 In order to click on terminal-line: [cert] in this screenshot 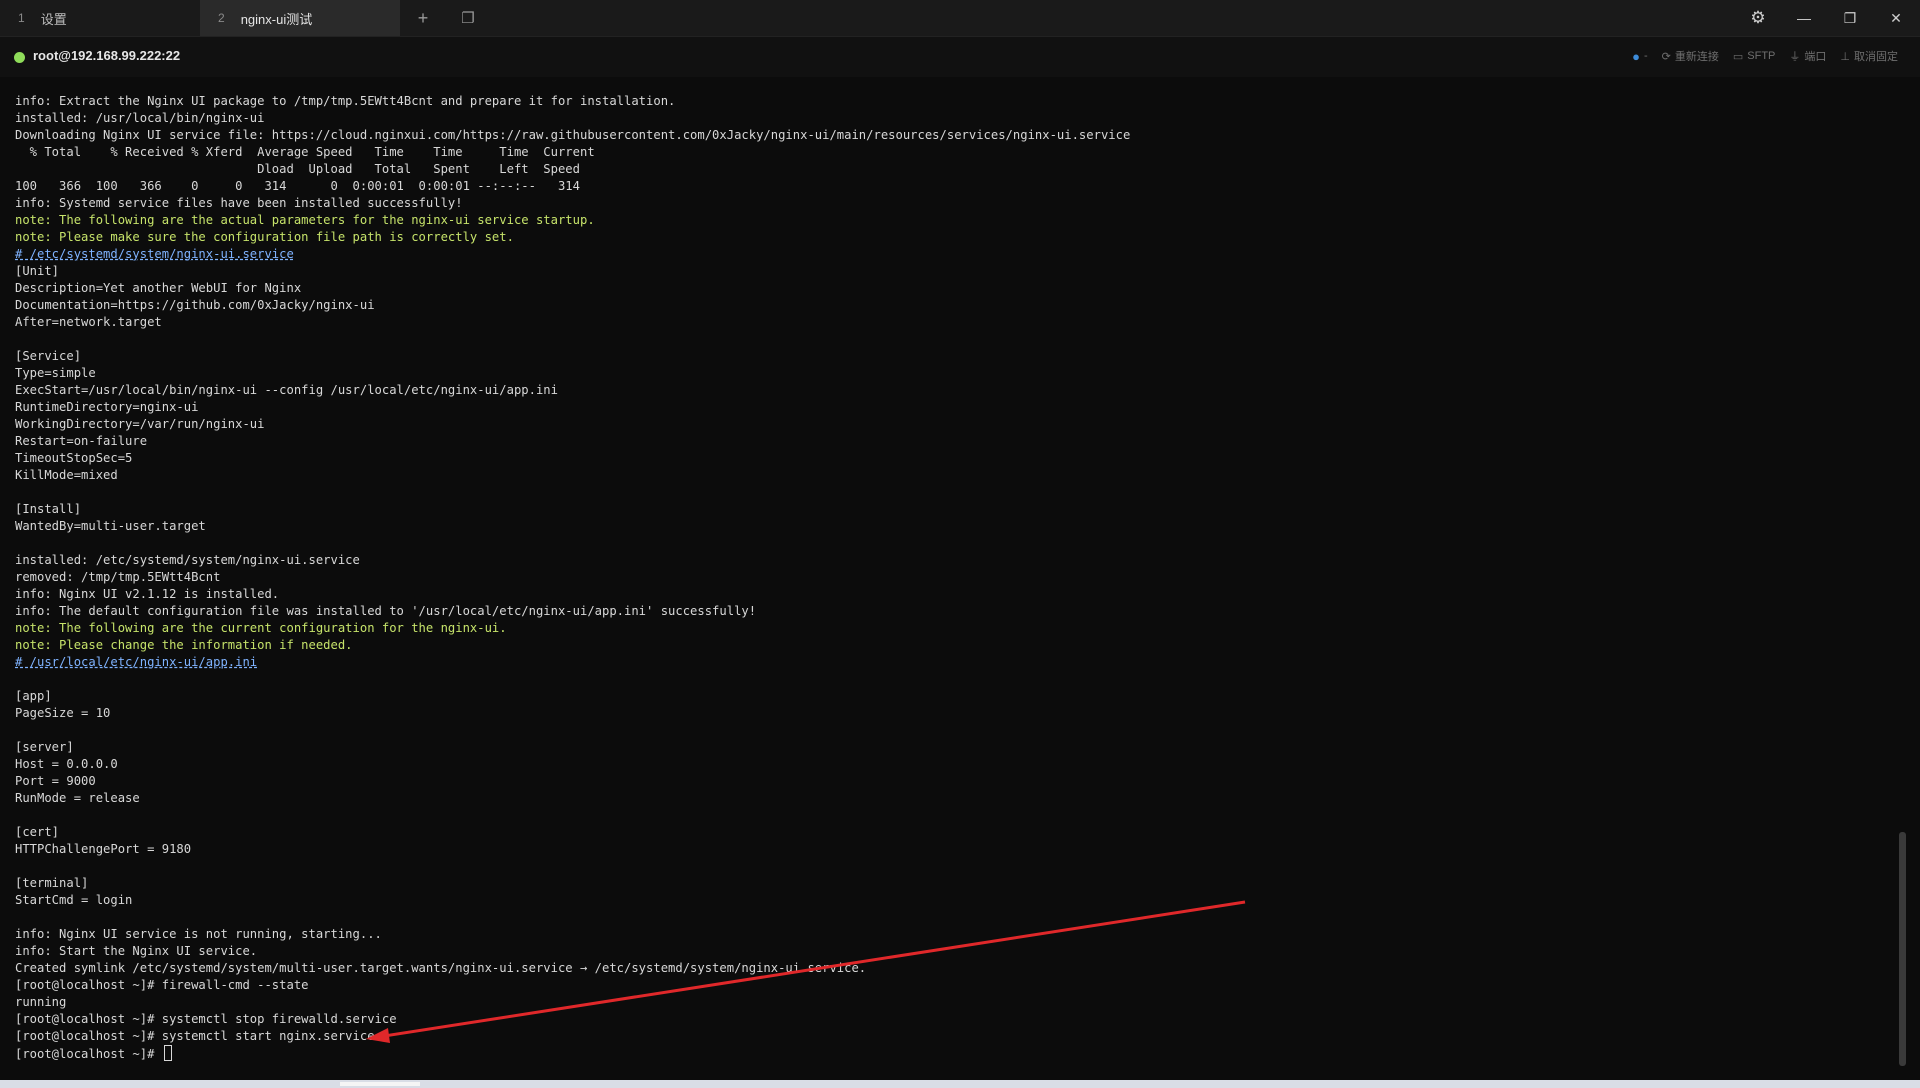, I will do `click(955, 832)`.